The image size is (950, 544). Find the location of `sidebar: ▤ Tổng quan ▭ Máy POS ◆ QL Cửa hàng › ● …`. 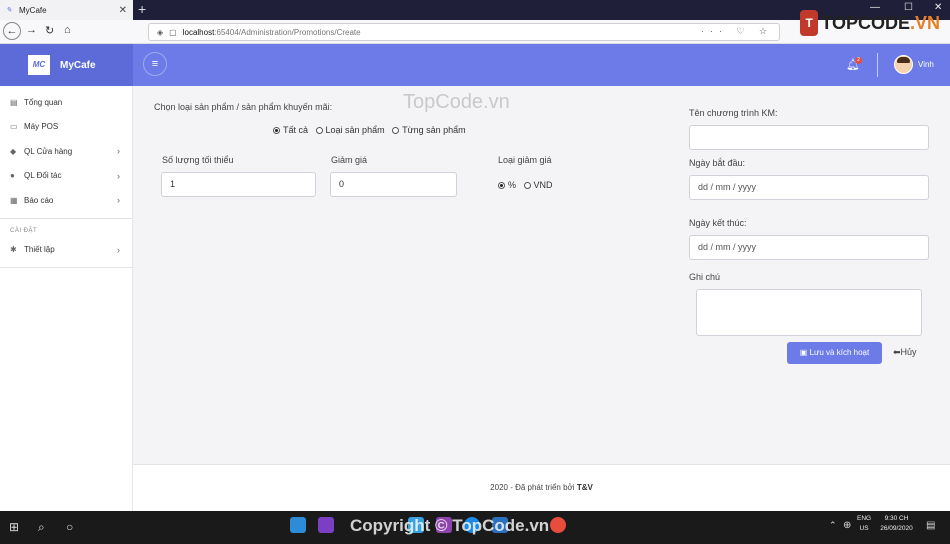

sidebar: ▤ Tổng quan ▭ Máy POS ◆ QL Cửa hàng › ● … is located at coordinates (66, 298).